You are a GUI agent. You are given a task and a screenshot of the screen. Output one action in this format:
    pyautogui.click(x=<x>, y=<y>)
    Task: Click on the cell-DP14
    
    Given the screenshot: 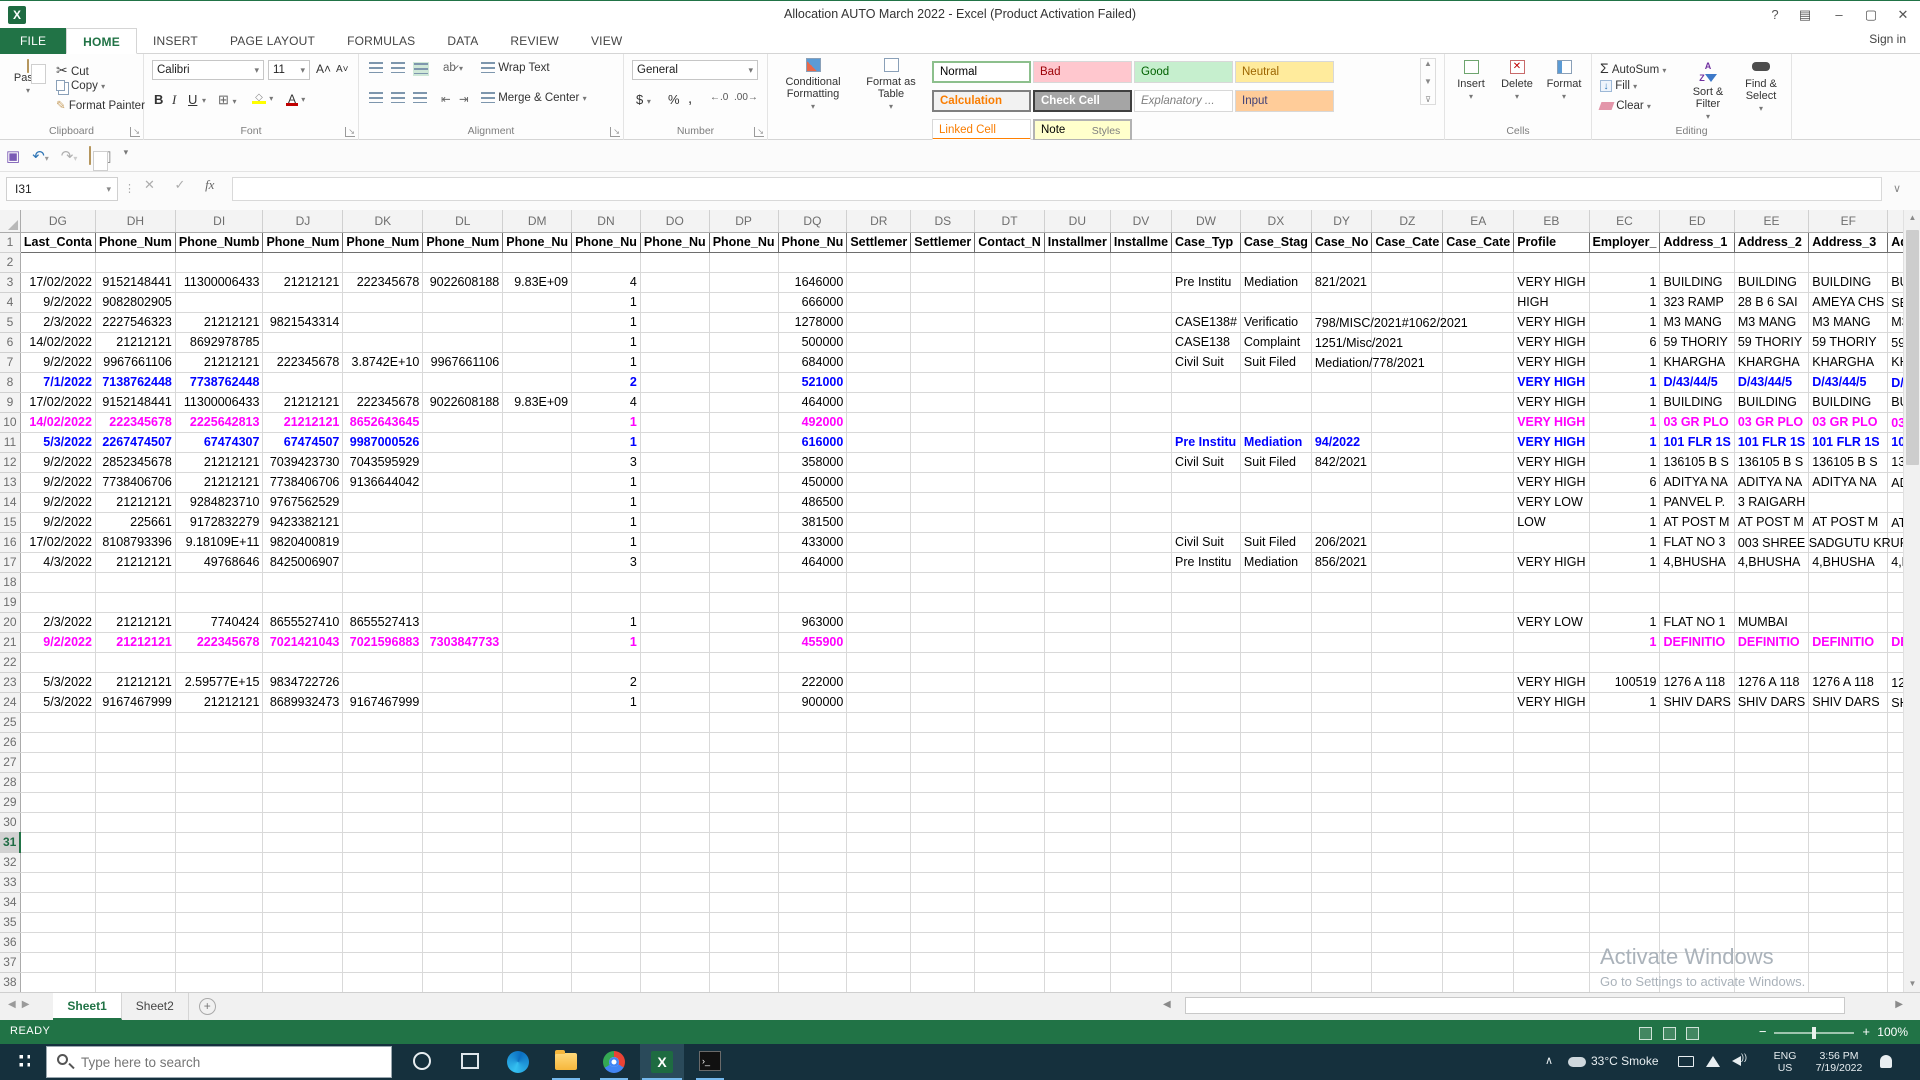 What is the action you would take?
    pyautogui.click(x=744, y=502)
    